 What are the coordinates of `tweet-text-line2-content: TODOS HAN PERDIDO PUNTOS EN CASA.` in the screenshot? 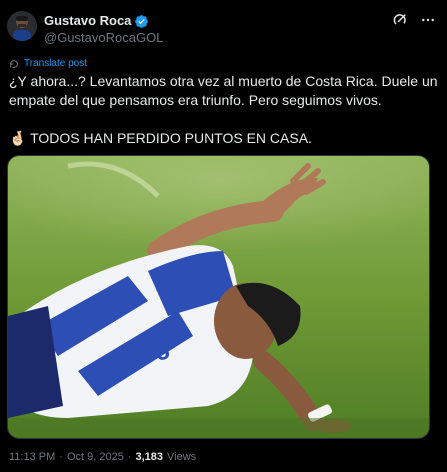 It's located at (171, 138).